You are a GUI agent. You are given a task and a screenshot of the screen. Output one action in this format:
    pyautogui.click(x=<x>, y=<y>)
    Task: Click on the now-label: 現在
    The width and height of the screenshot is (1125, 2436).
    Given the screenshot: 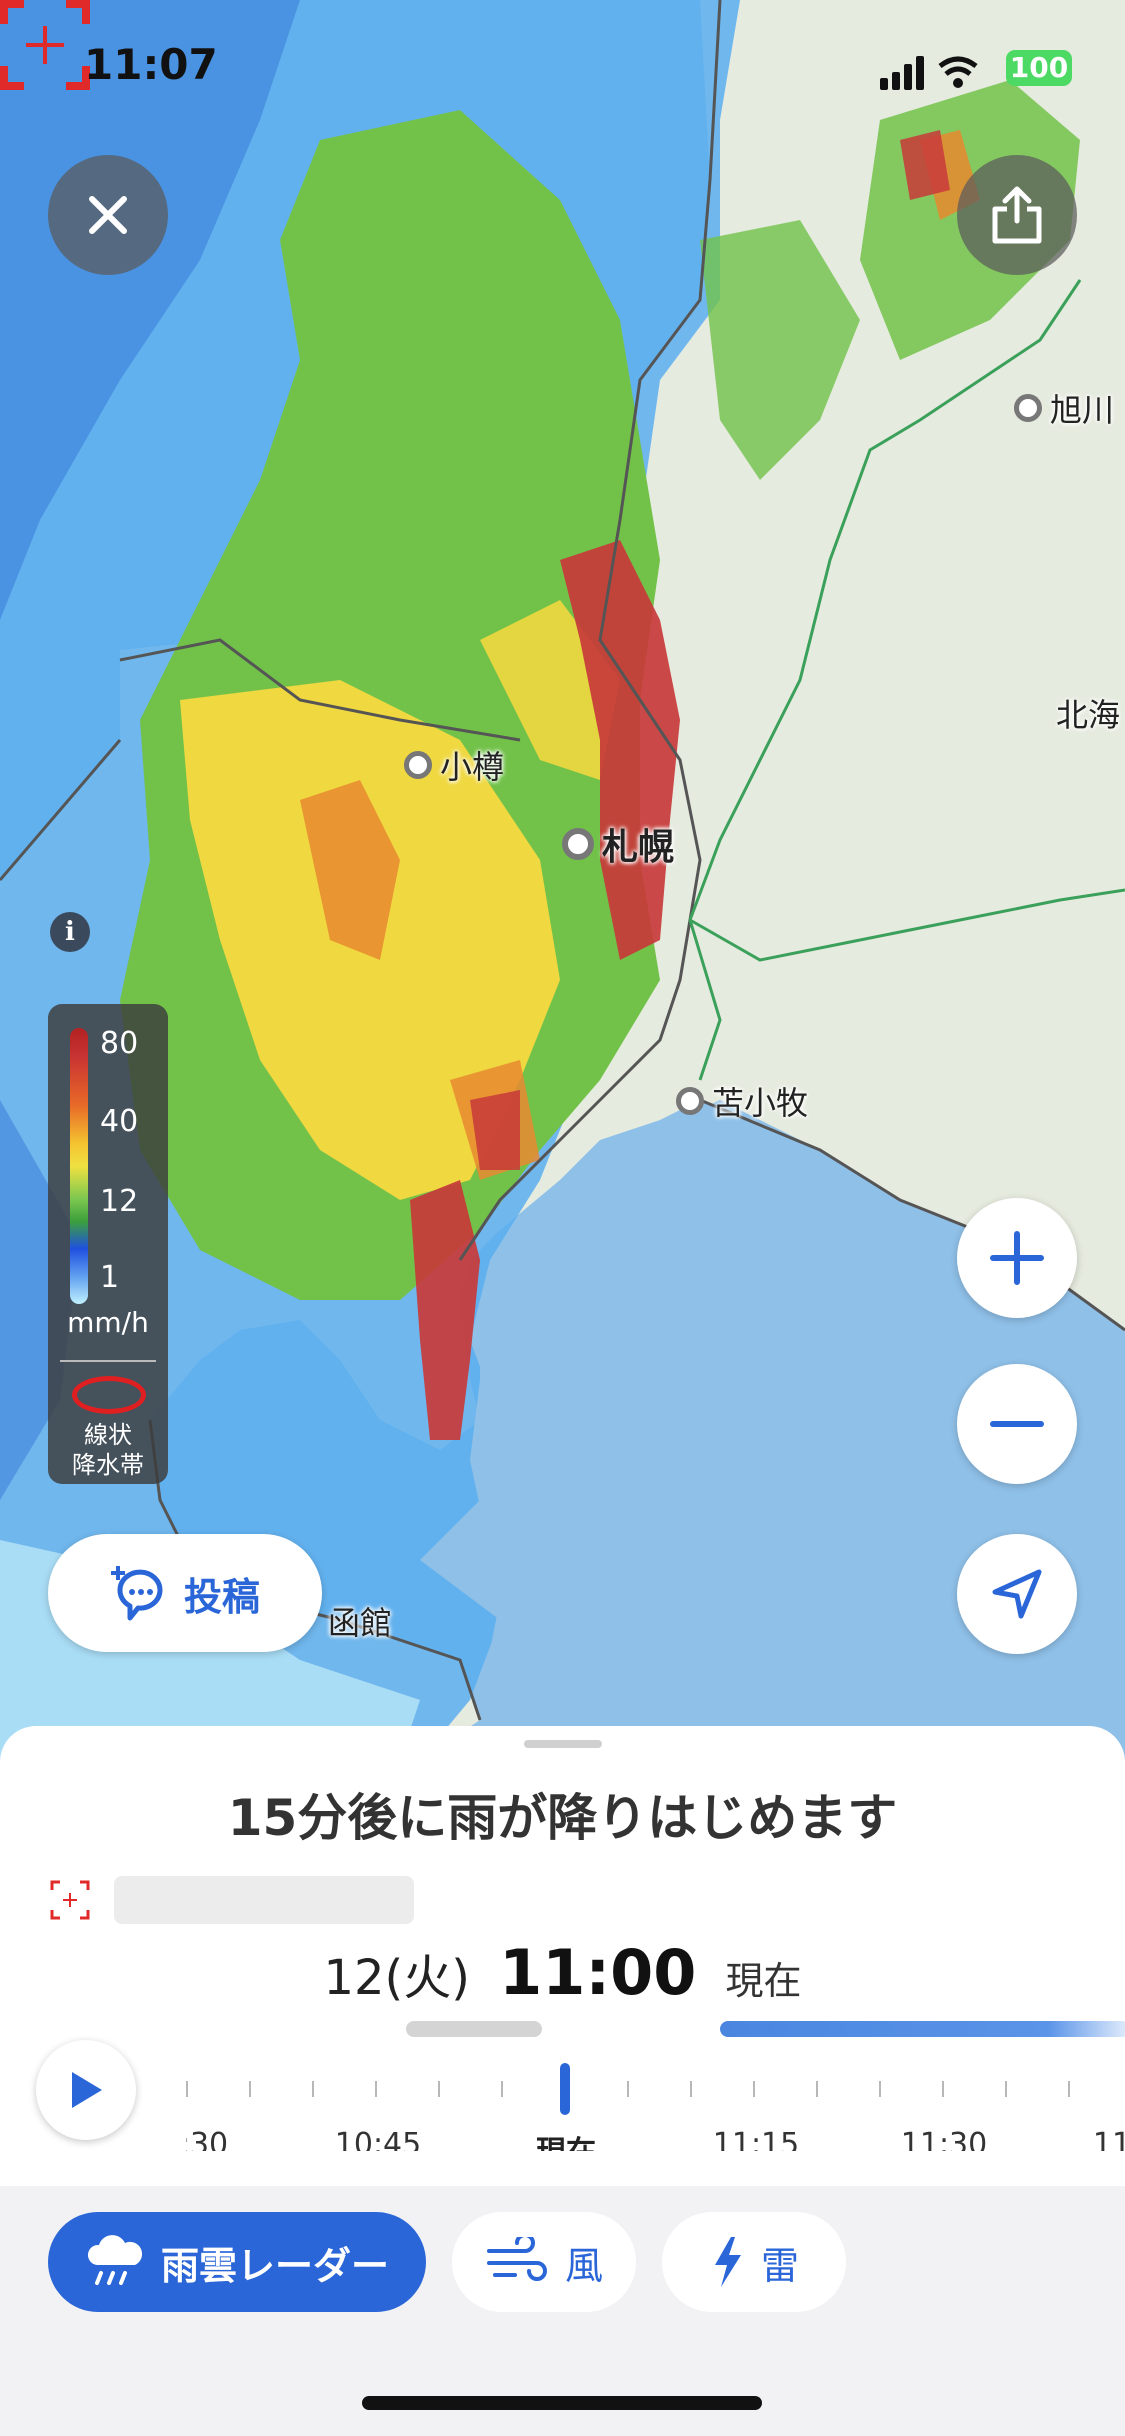 What is the action you would take?
    pyautogui.click(x=763, y=1981)
    